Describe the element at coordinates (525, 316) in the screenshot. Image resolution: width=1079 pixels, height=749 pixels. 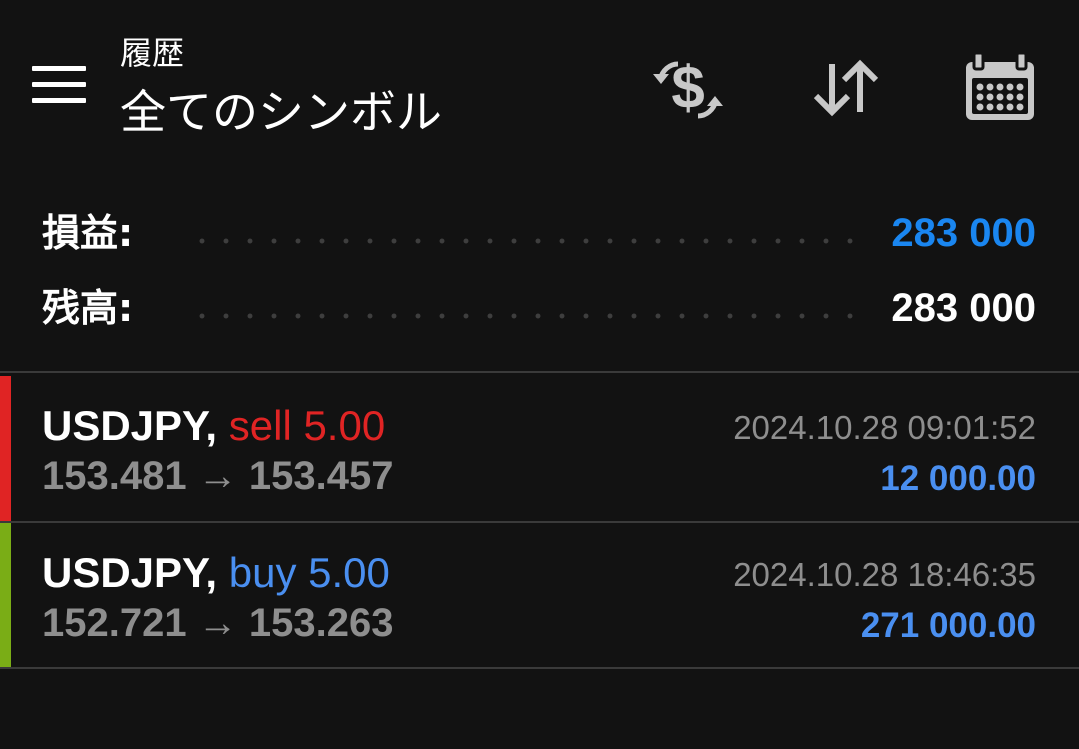
I see `balance-leader-dots` at that location.